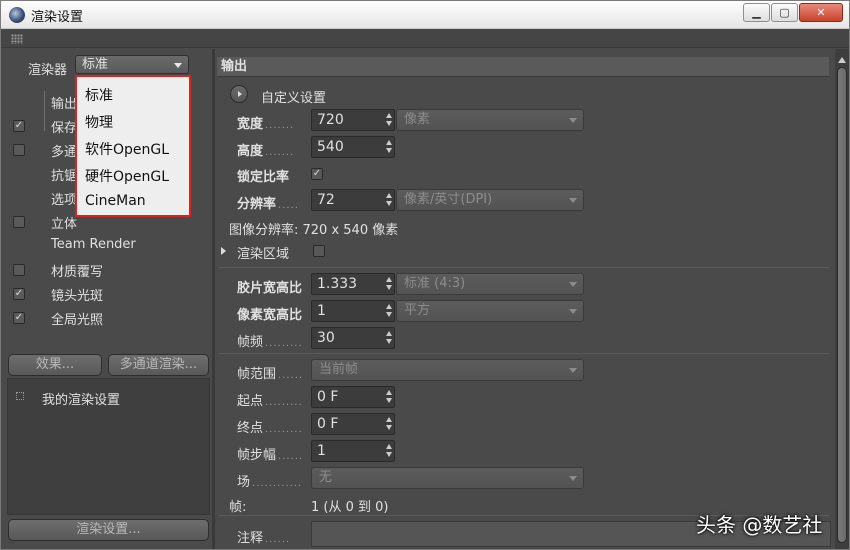 This screenshot has width=850, height=550. I want to click on dropdown-item-standard: 标准, so click(99, 97).